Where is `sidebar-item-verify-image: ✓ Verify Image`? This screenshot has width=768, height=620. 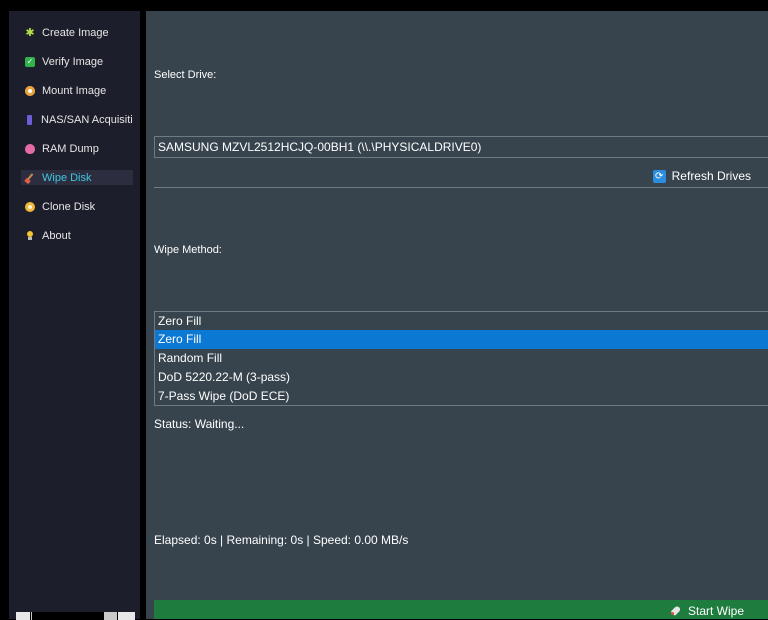 sidebar-item-verify-image: ✓ Verify Image is located at coordinates (77, 61).